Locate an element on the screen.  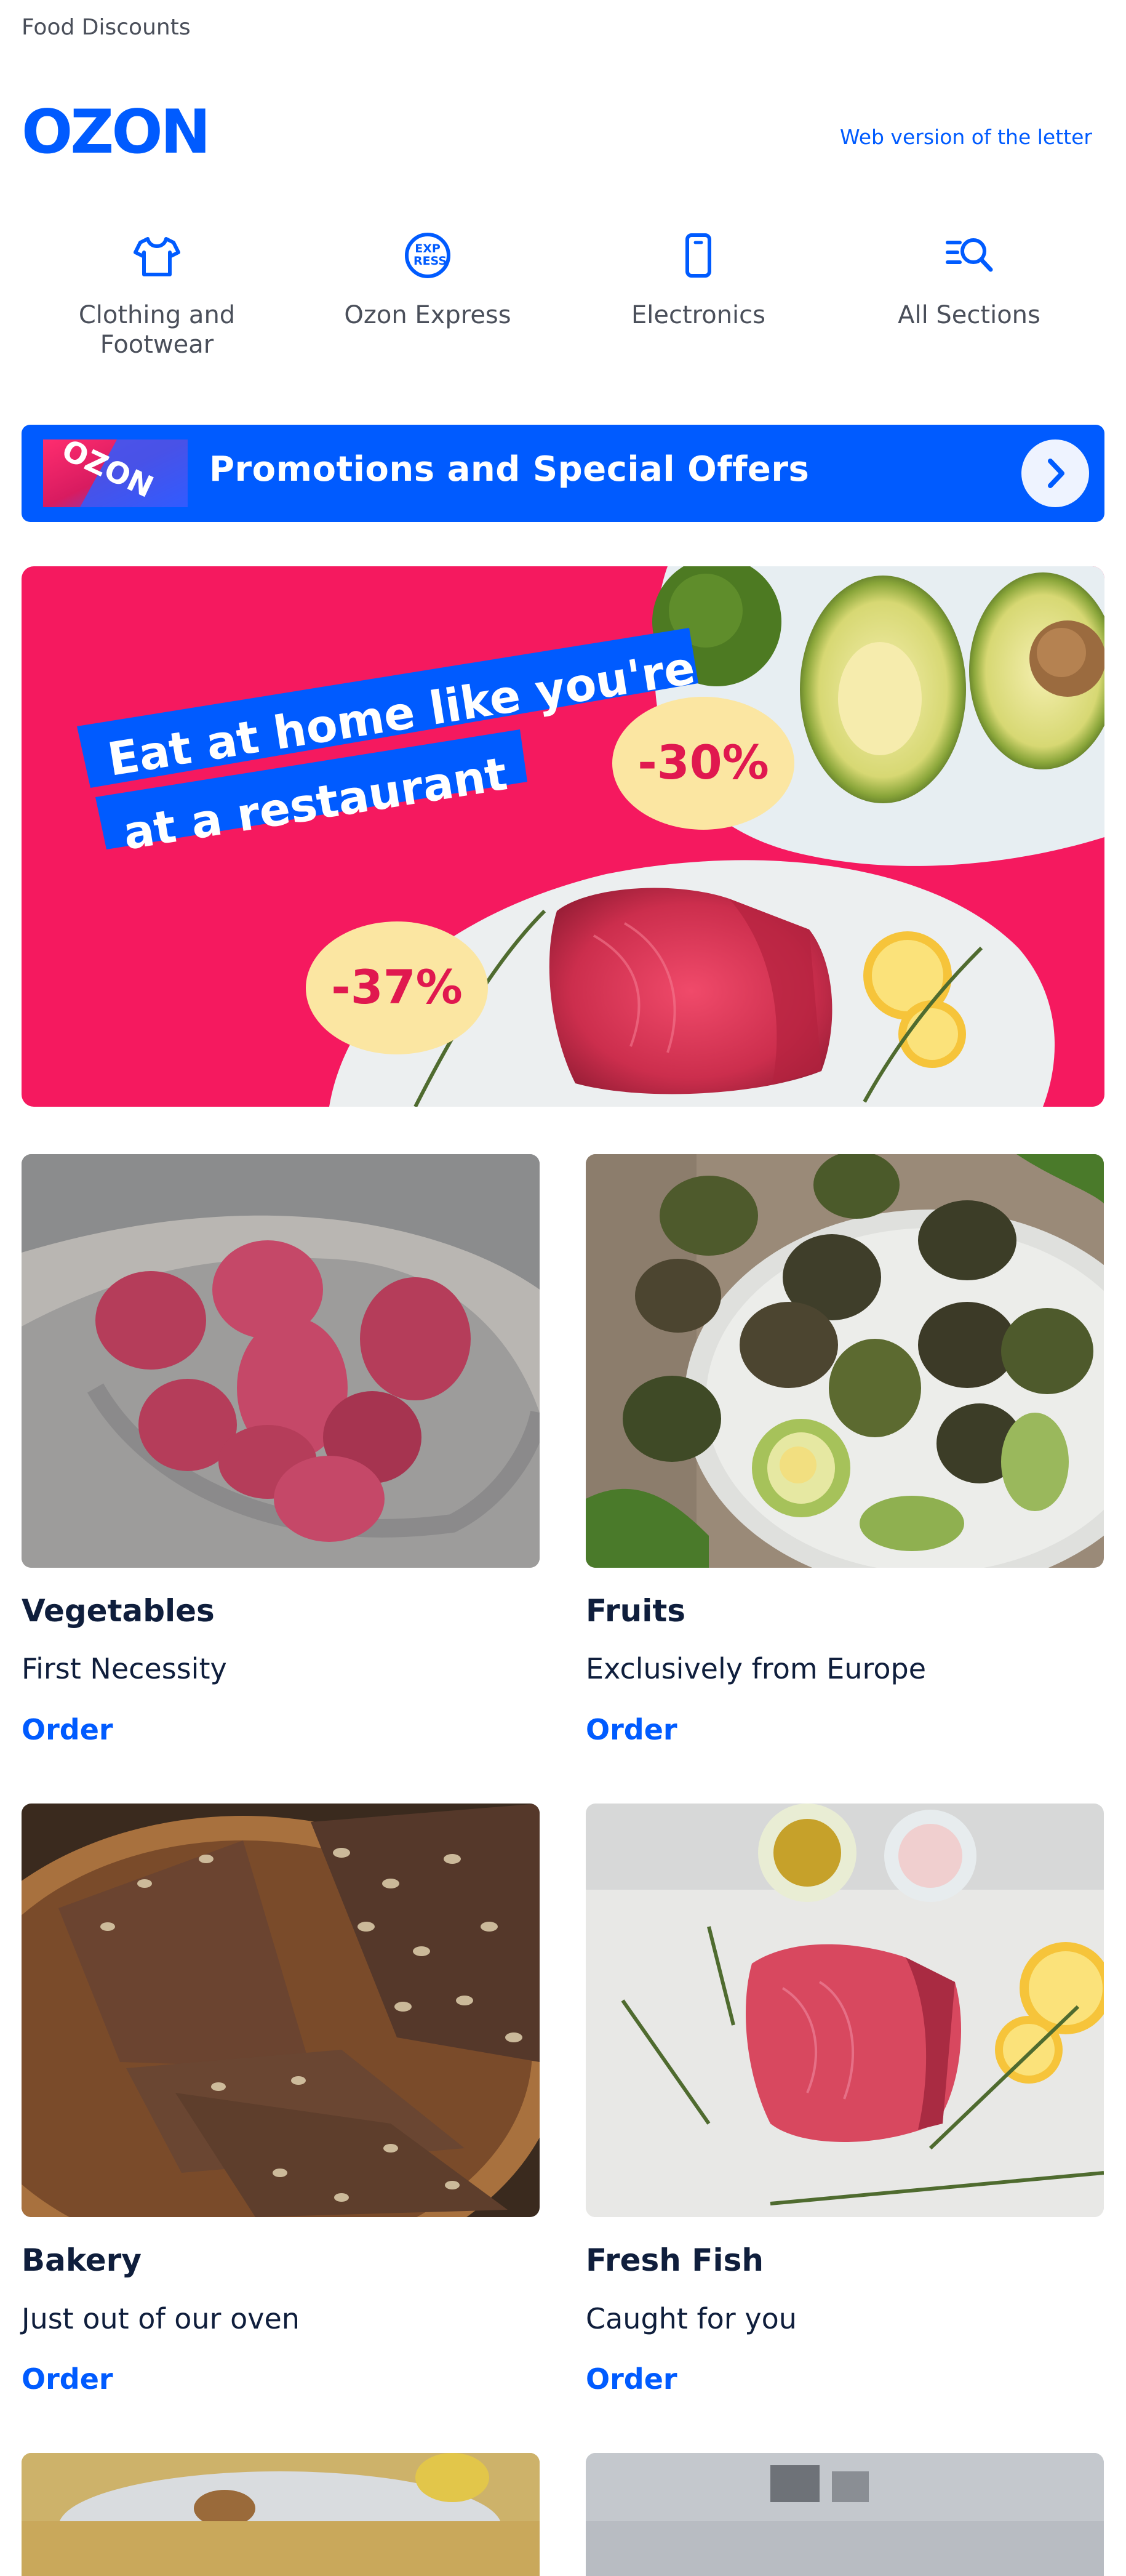
web-version-link: Web version of the letter is located at coordinates (966, 137).